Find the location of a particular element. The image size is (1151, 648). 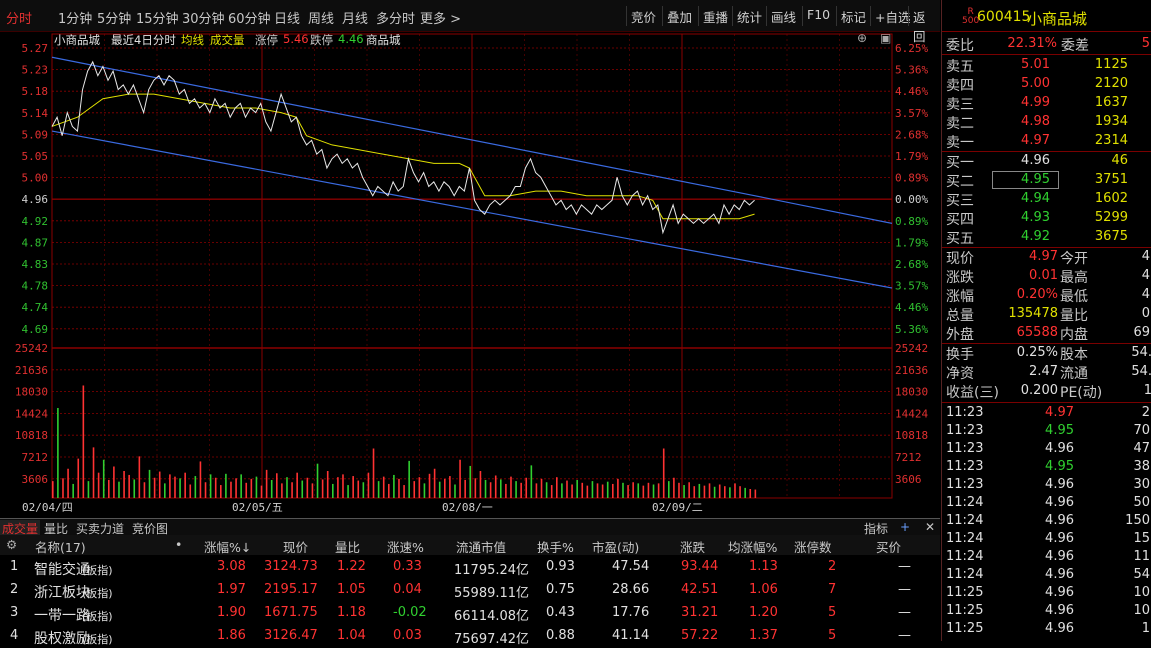

auction-button: 竞价 is located at coordinates (643, 16).